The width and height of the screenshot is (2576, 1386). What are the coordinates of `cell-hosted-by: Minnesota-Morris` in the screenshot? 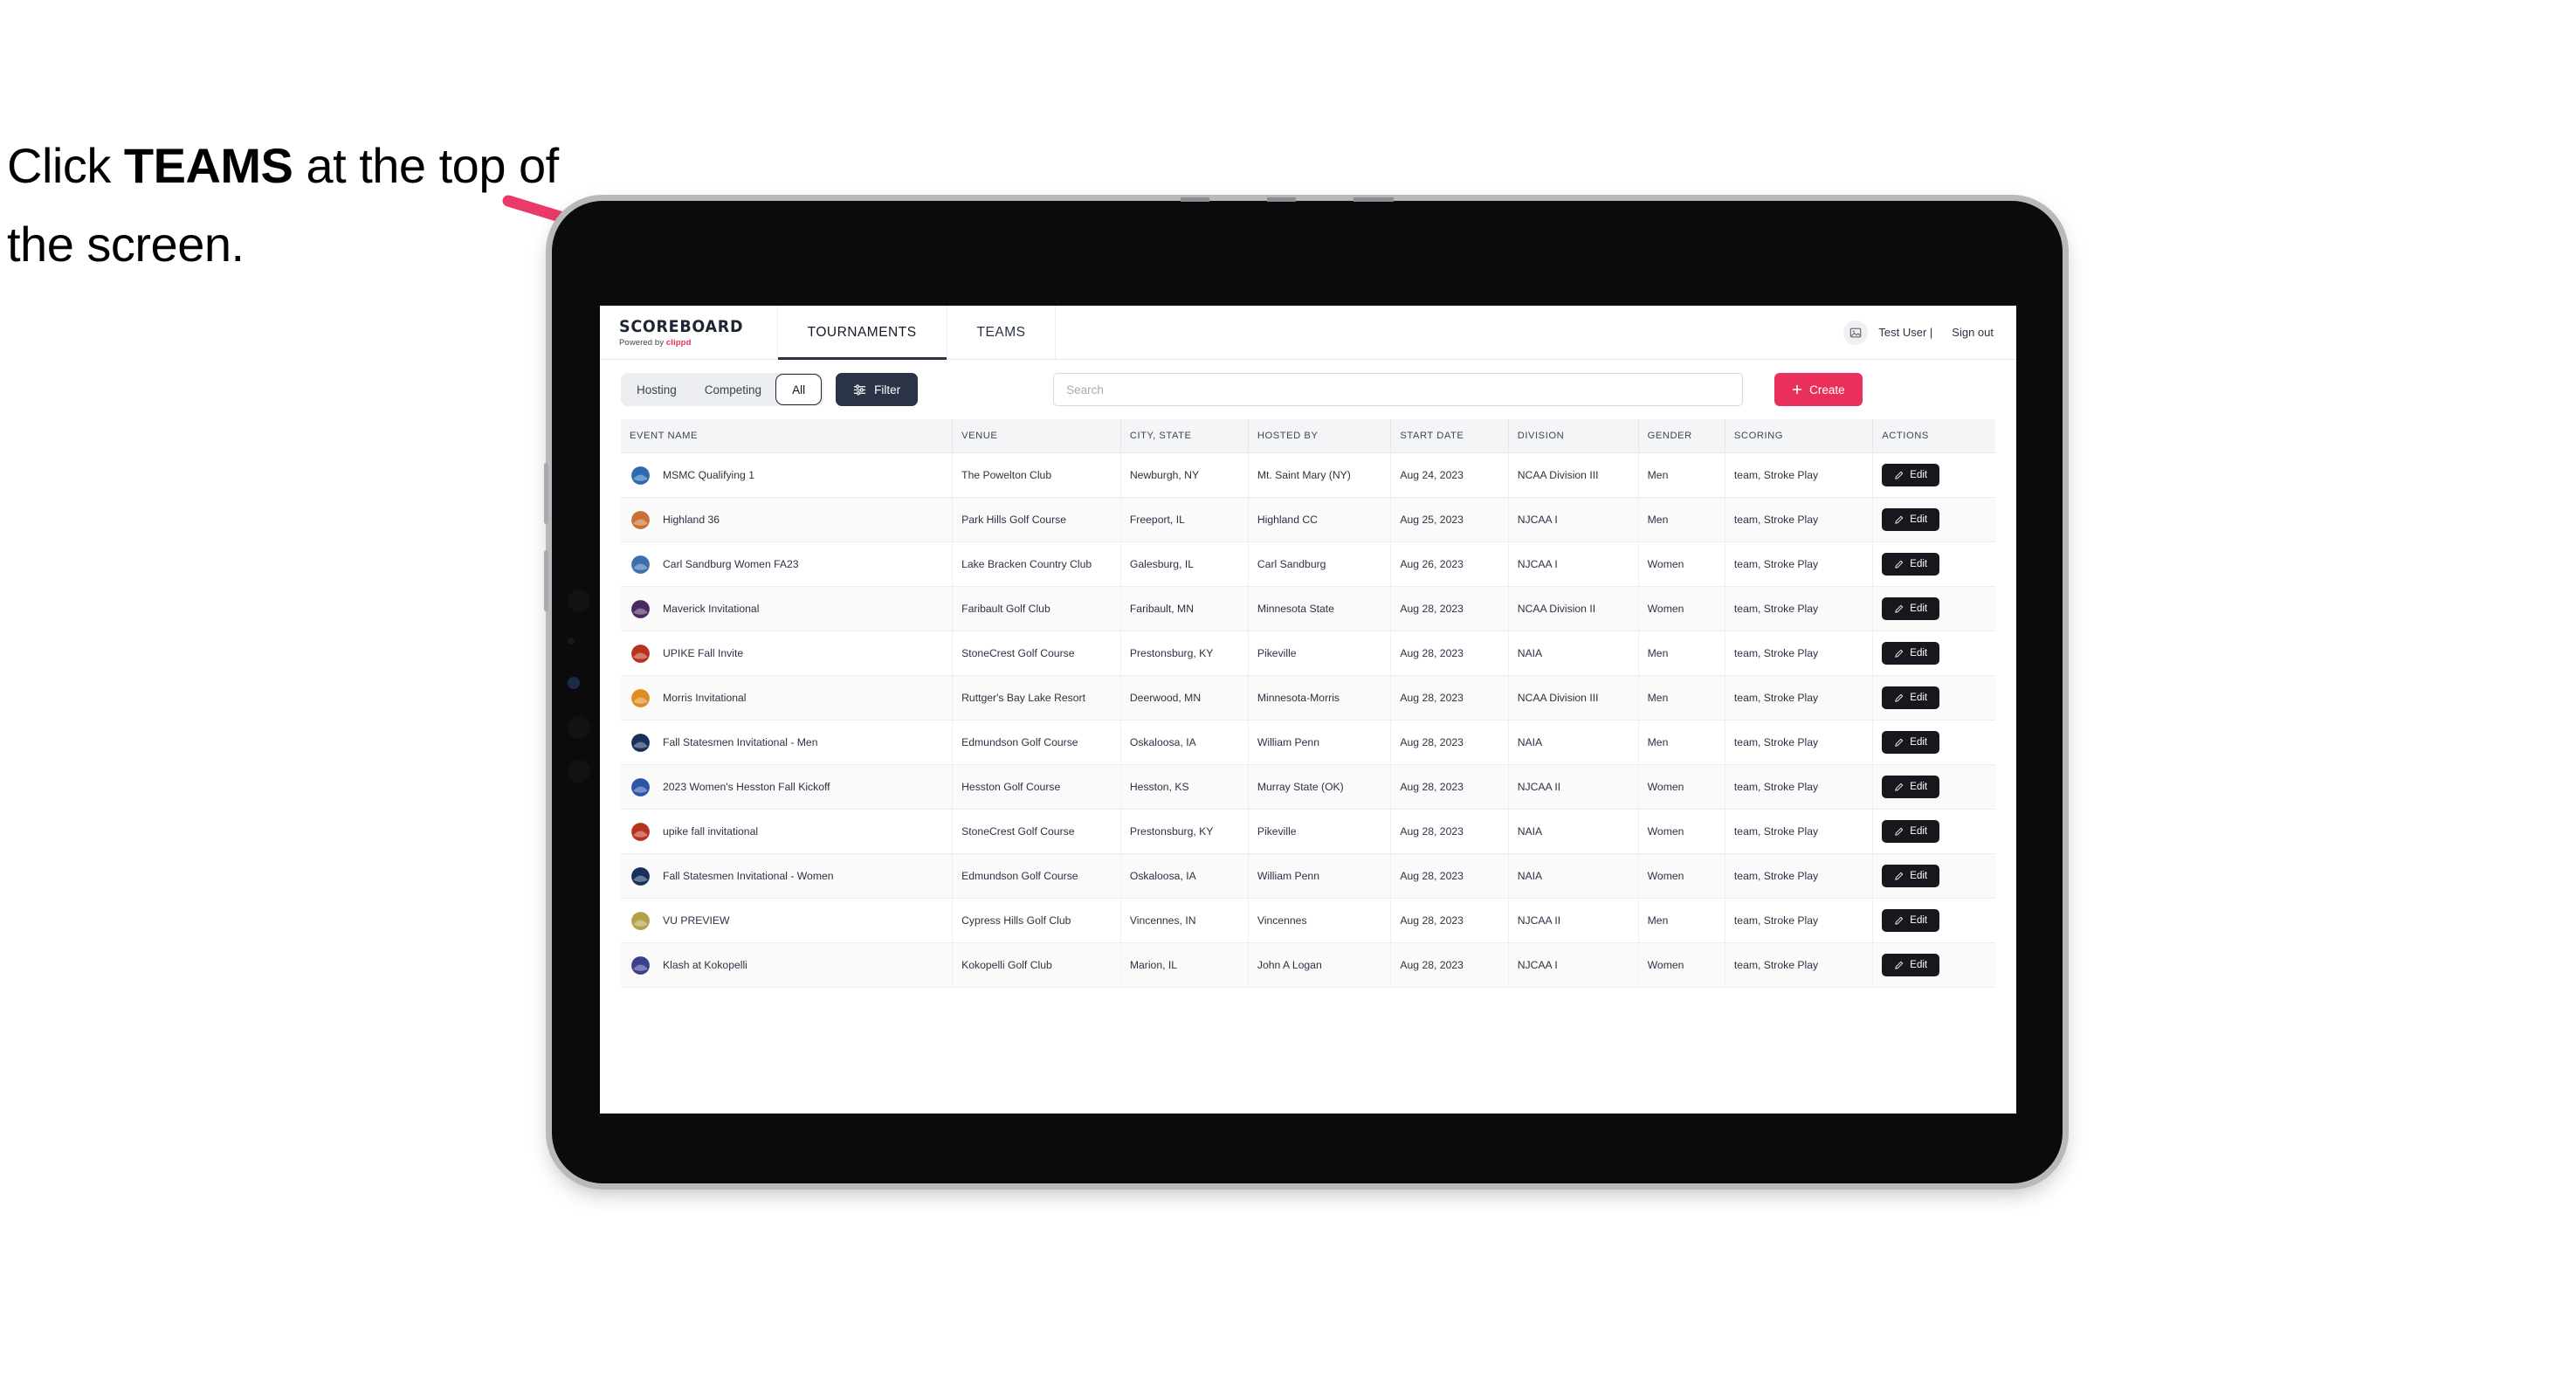 It's located at (1320, 698).